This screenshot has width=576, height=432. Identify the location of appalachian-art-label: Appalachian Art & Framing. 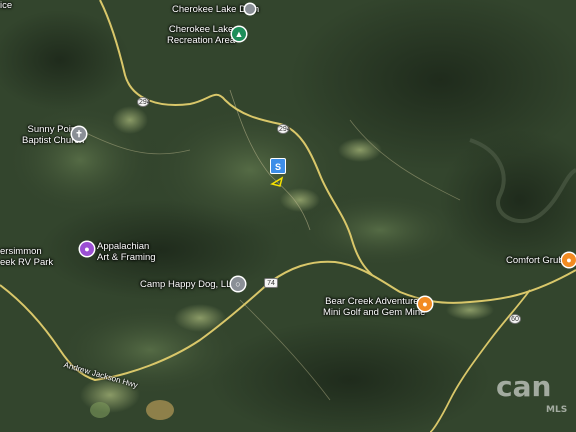
(126, 252).